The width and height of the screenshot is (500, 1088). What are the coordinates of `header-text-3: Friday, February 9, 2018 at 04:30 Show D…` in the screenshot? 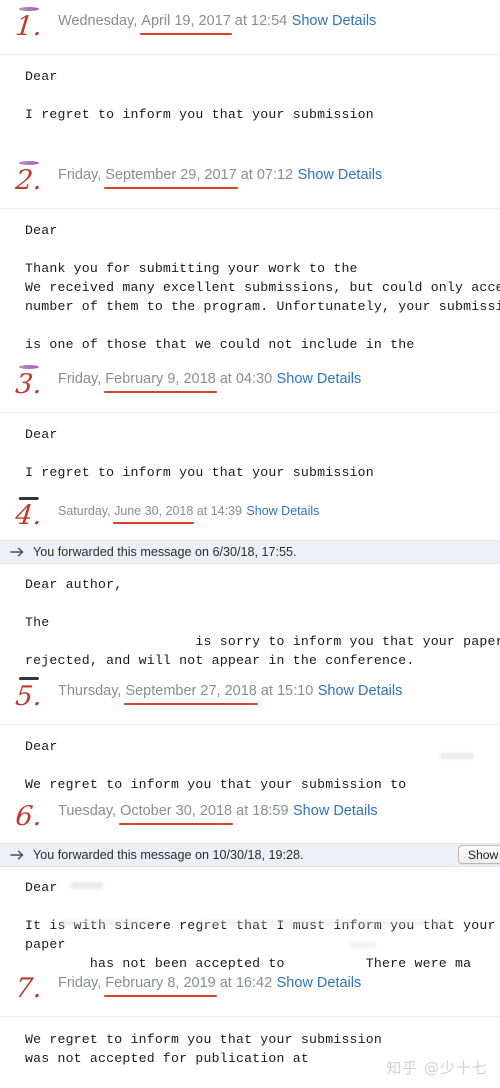 It's located at (210, 377).